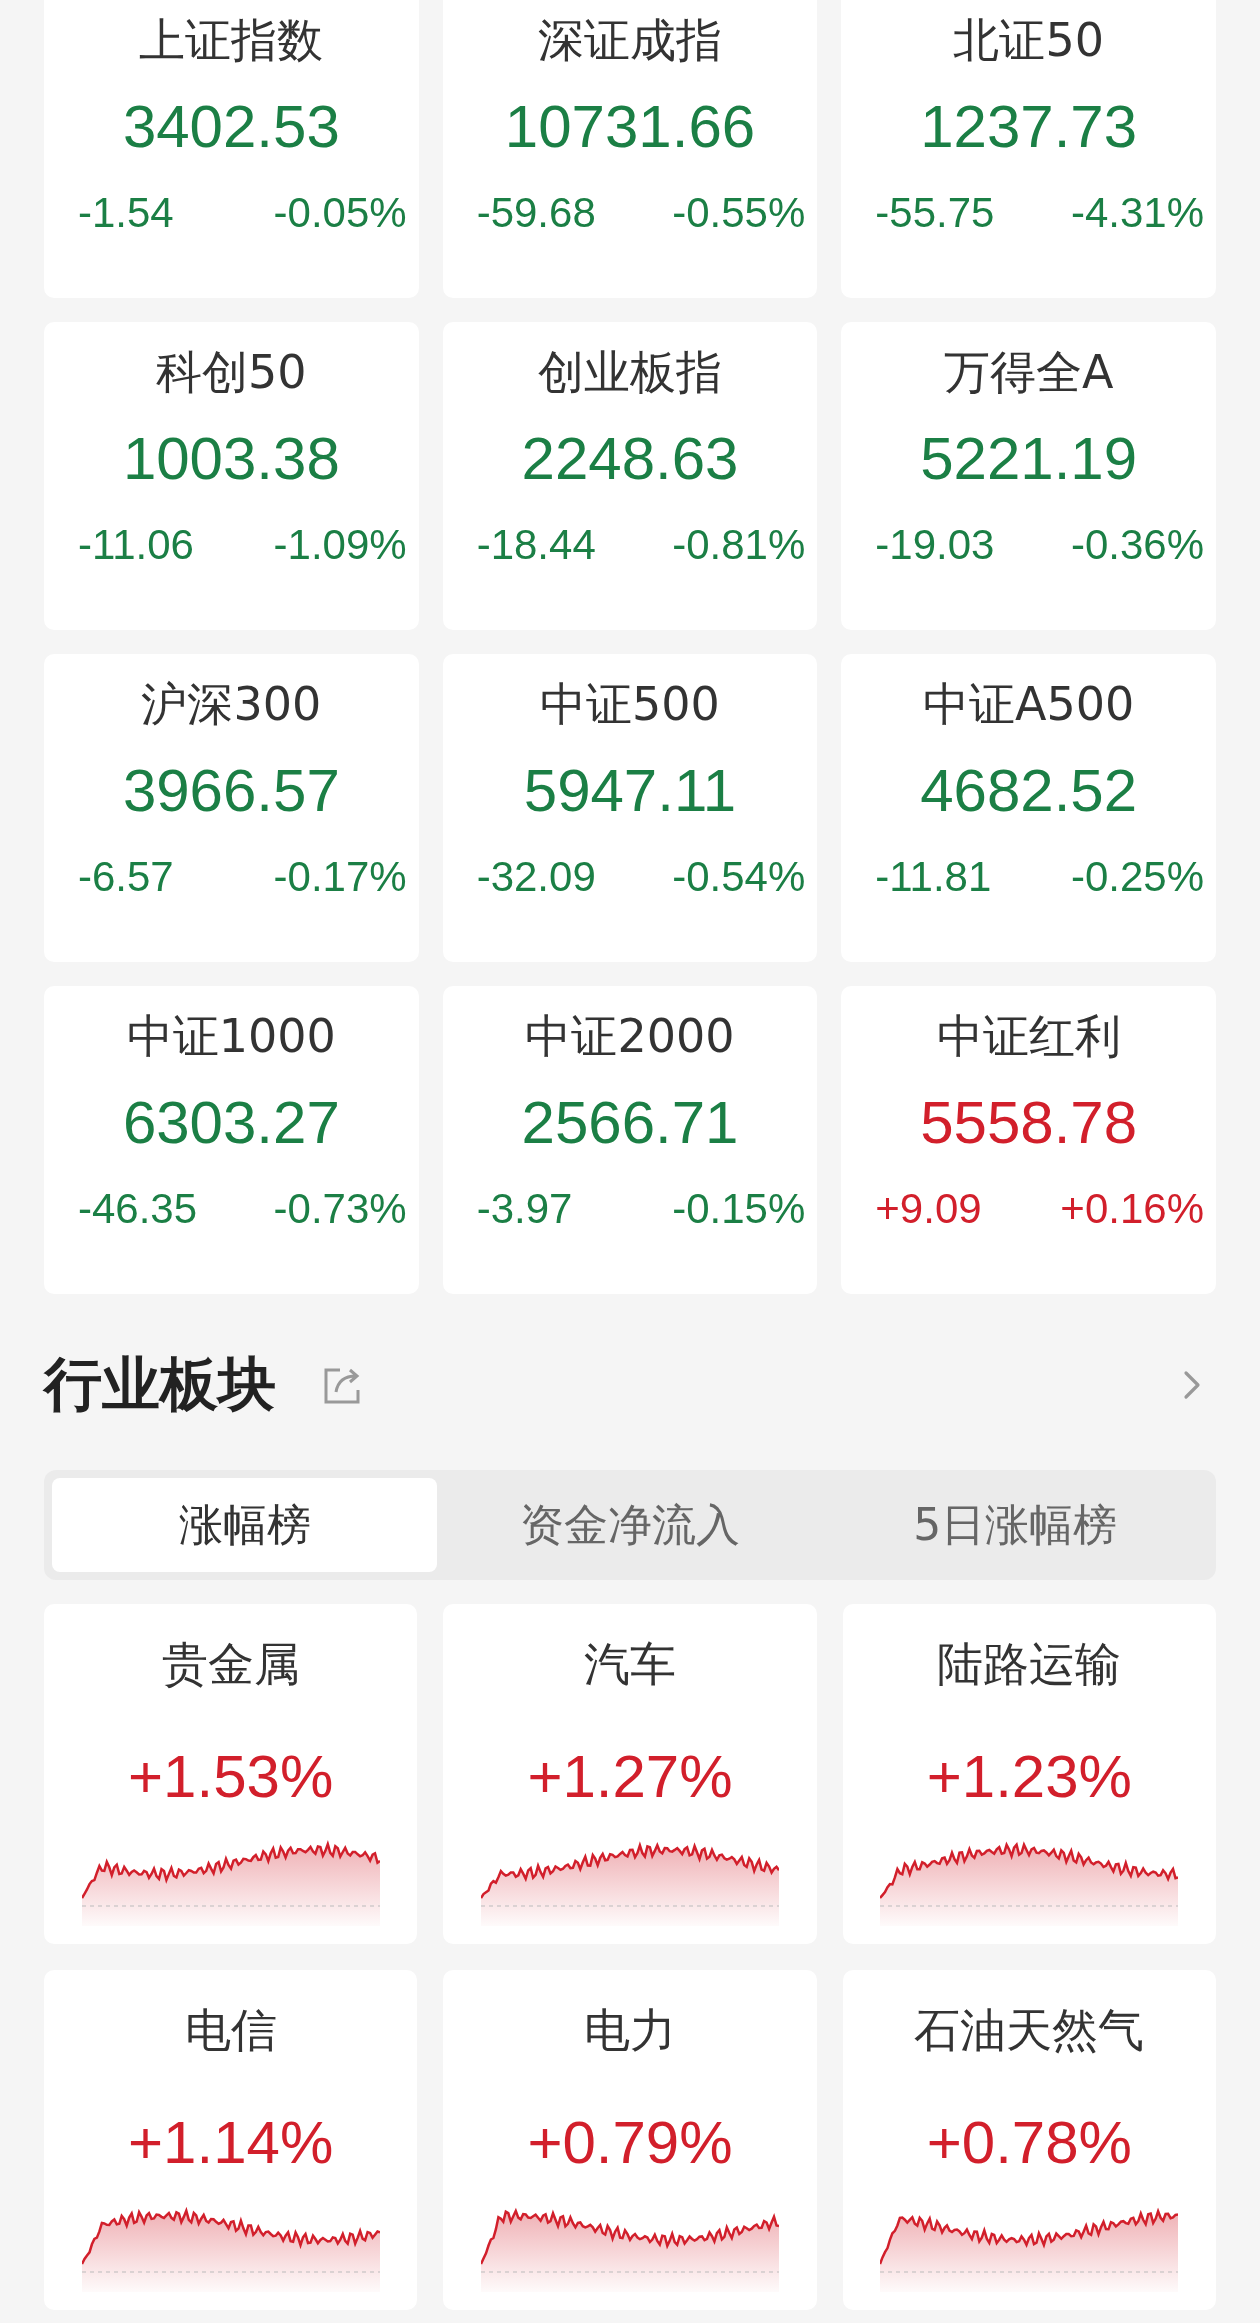 The height and width of the screenshot is (2323, 1260). I want to click on index-percent: -4.31%, so click(1137, 213).